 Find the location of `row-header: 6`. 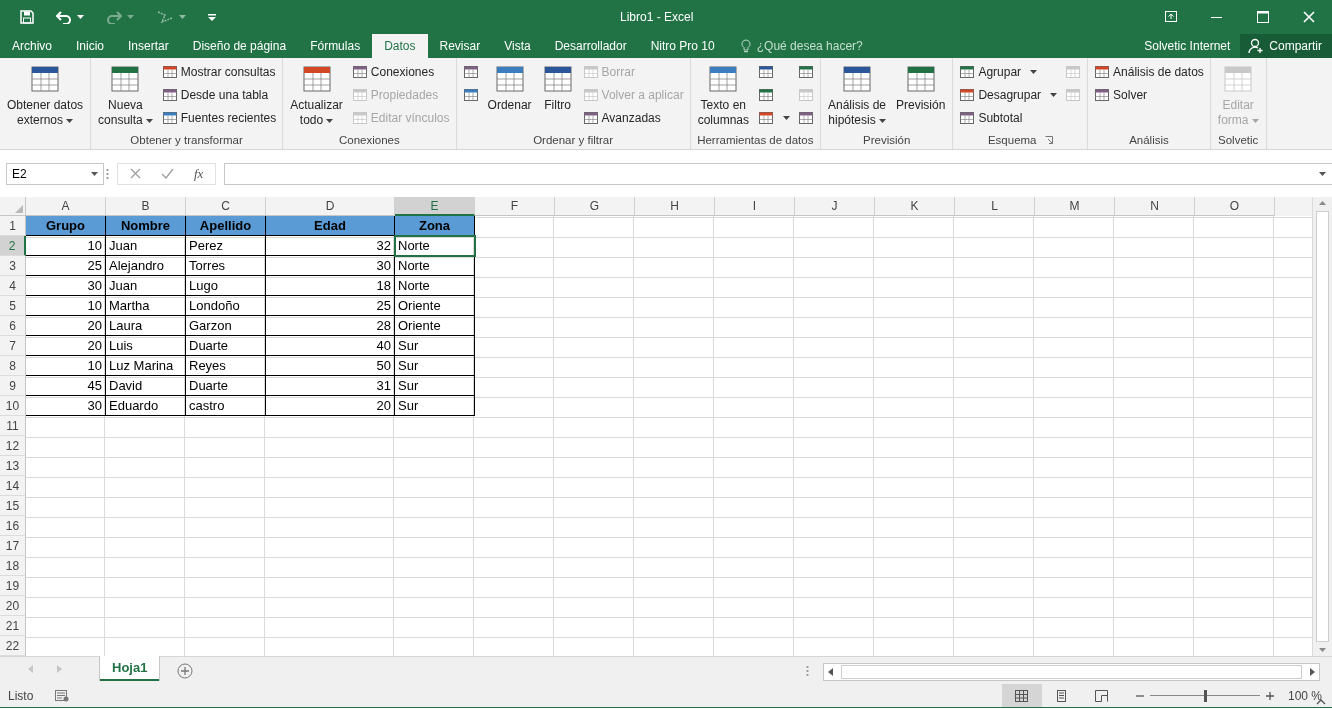

row-header: 6 is located at coordinates (13, 326).